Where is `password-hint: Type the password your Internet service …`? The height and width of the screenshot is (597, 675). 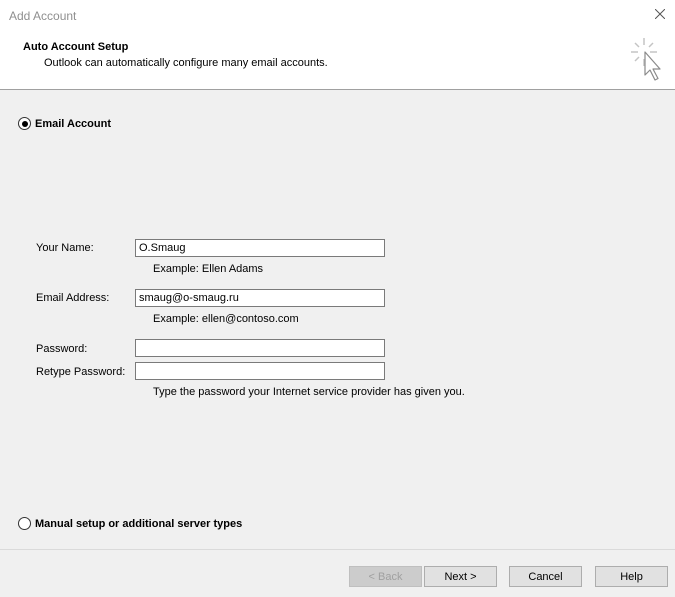 password-hint: Type the password your Internet service … is located at coordinates (309, 392).